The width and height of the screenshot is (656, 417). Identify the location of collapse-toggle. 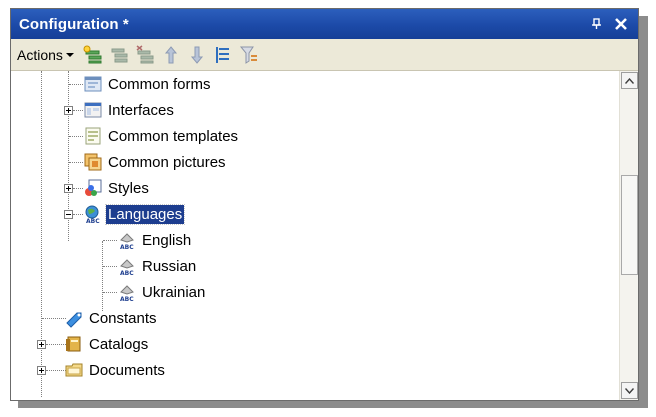
(68, 214).